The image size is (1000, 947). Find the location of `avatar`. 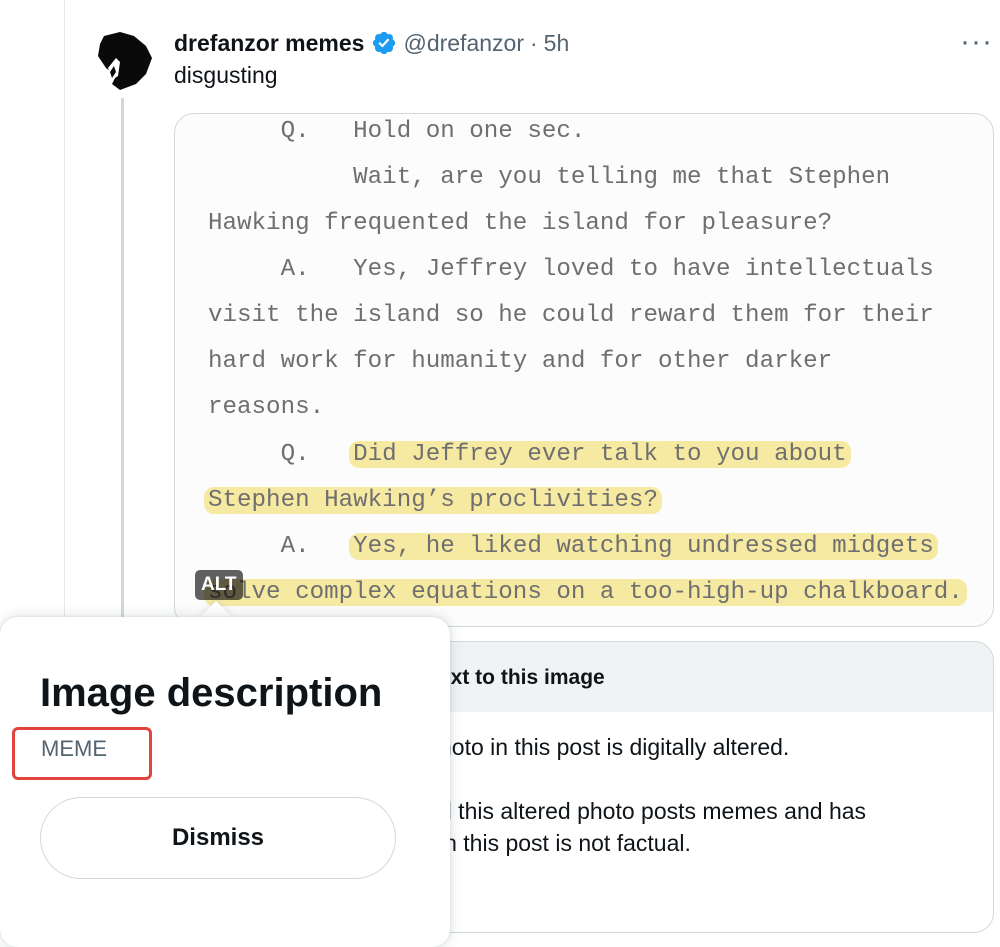

avatar is located at coordinates (122, 60).